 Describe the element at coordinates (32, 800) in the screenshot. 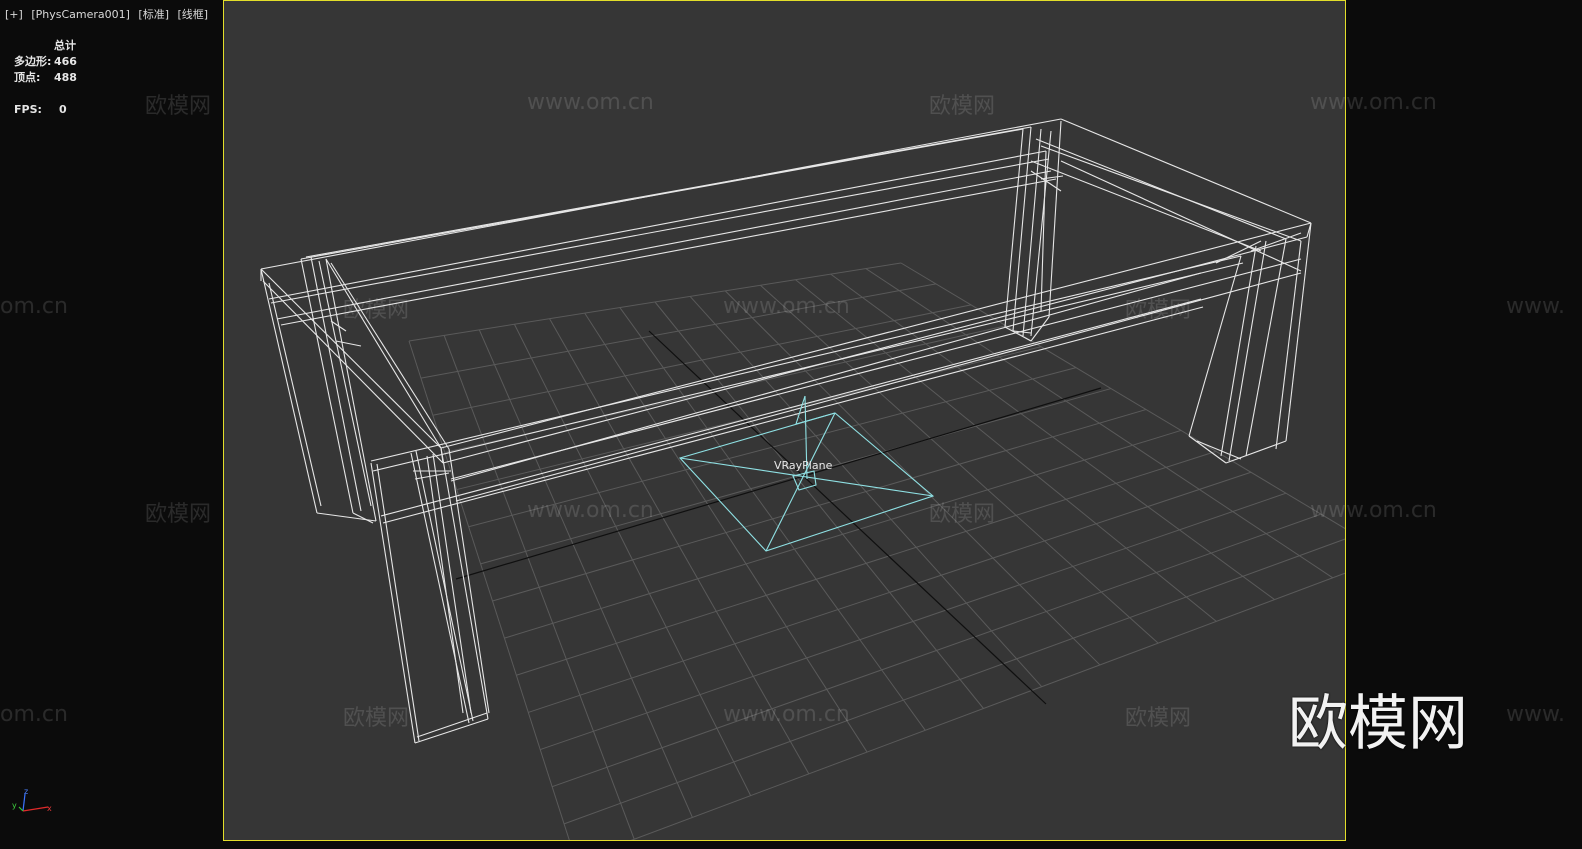

I see `axis-tripod-icon: z y x` at that location.